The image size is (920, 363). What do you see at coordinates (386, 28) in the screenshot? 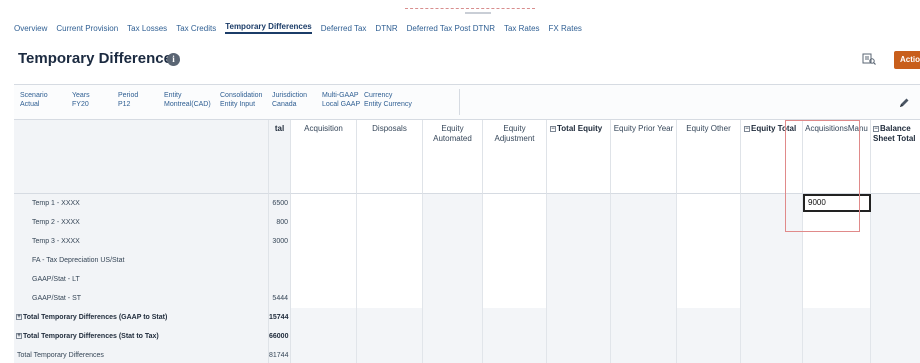
I see `tab-dtnr: DTNR` at bounding box center [386, 28].